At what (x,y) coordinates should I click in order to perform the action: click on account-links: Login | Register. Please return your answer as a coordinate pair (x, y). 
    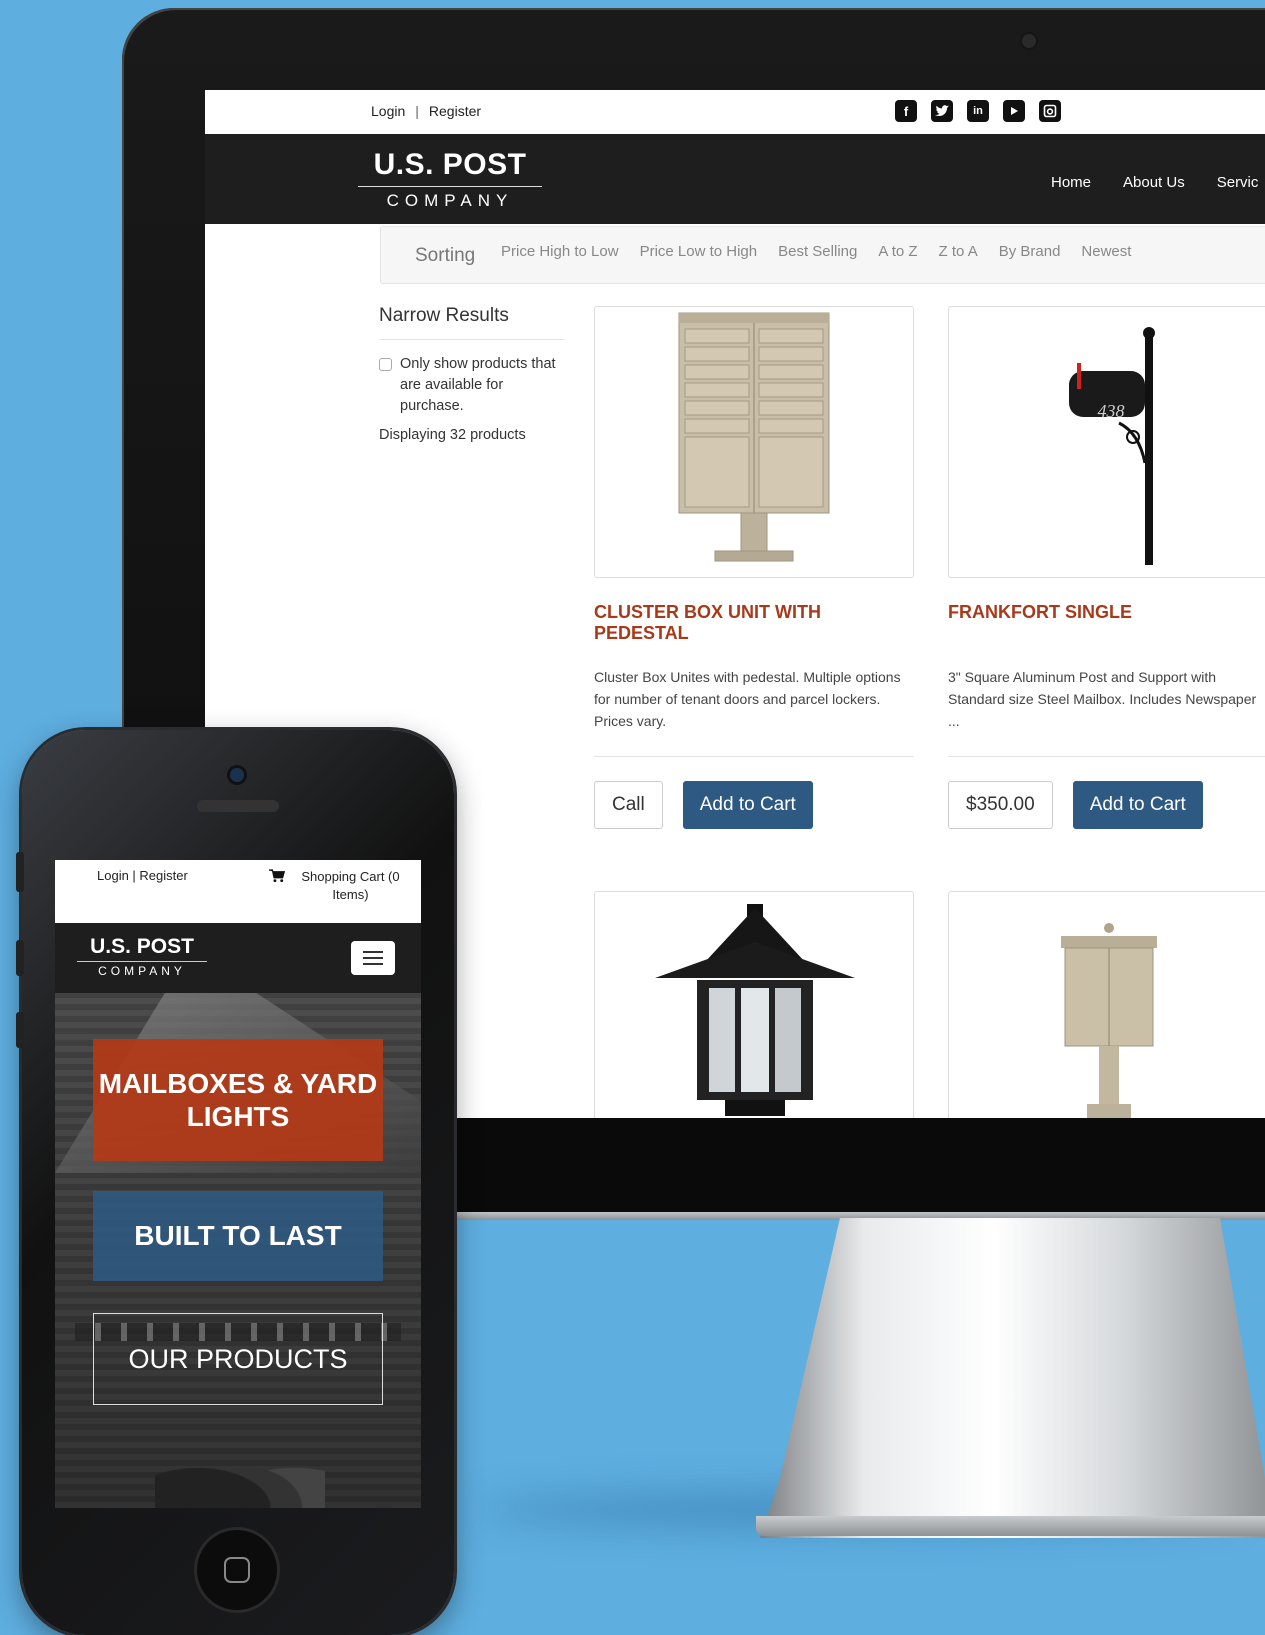
    Looking at the image, I should click on (426, 111).